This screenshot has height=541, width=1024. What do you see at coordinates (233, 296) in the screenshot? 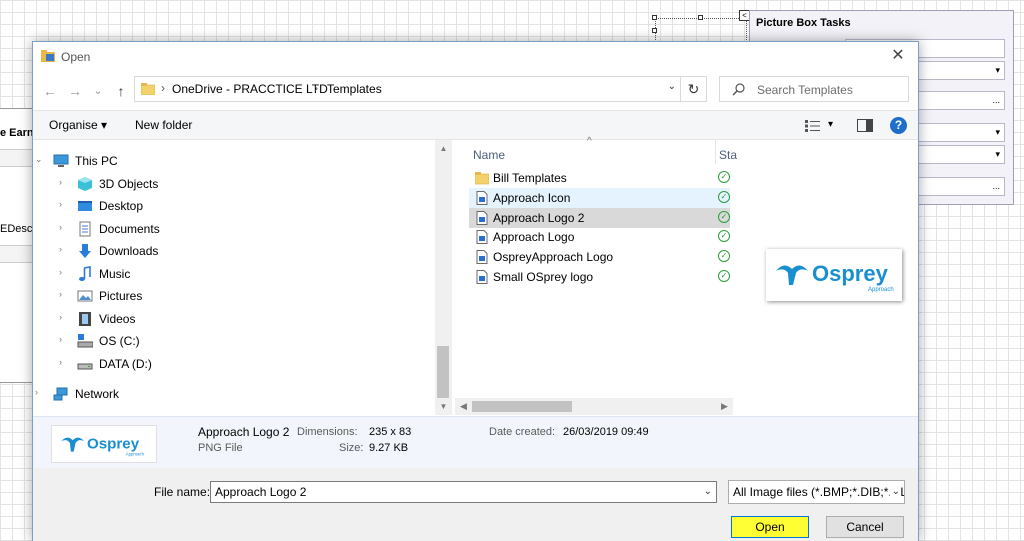
I see `tree-item: › Pictures` at bounding box center [233, 296].